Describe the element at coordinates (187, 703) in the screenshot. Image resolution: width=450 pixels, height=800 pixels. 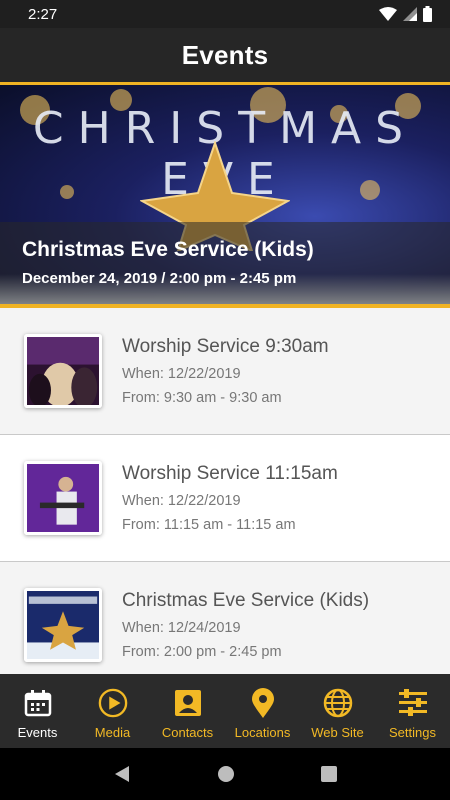
I see `contact-icon` at that location.